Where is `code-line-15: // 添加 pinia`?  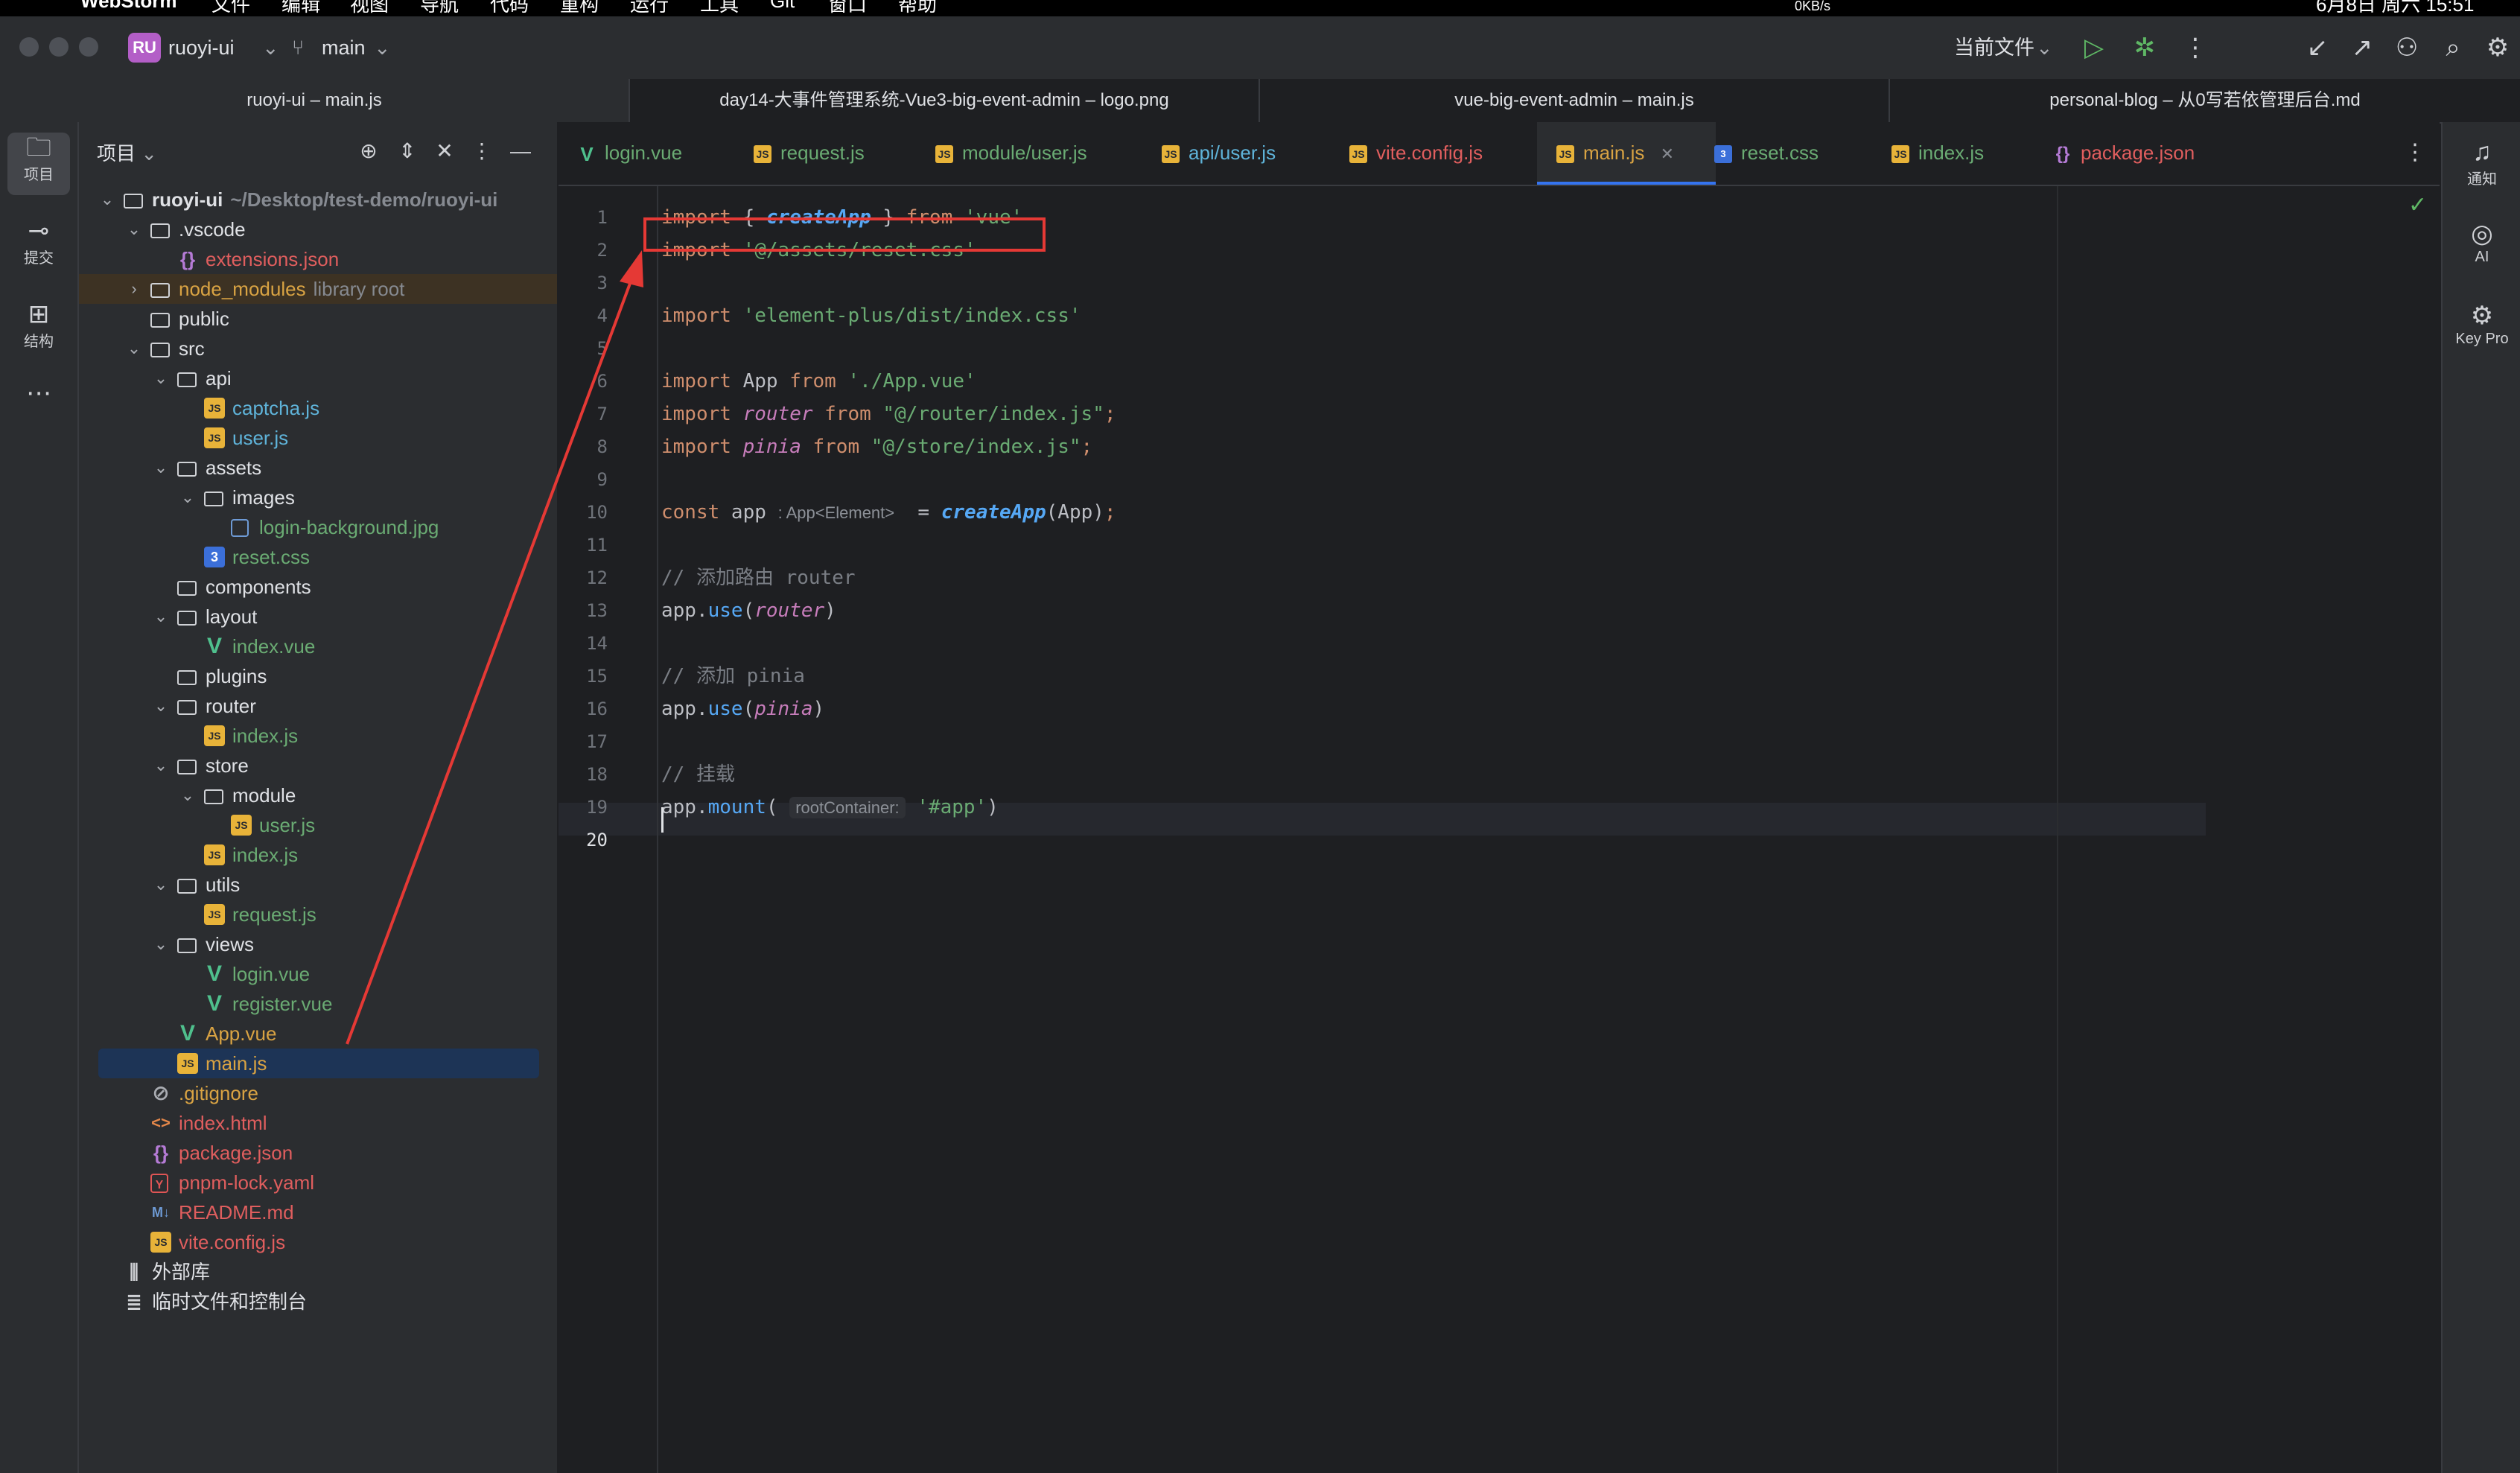 code-line-15: // 添加 pinia is located at coordinates (733, 676).